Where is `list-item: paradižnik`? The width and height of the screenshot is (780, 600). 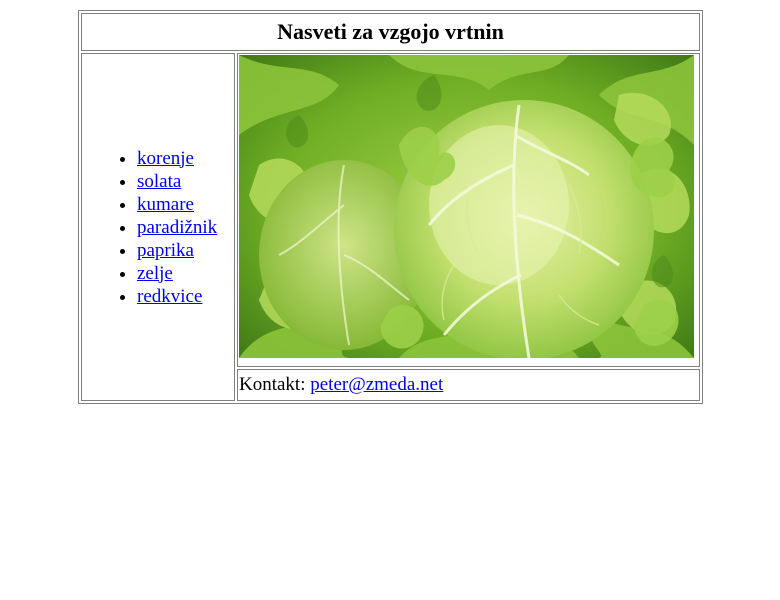 list-item: paradižnik is located at coordinates (185, 227).